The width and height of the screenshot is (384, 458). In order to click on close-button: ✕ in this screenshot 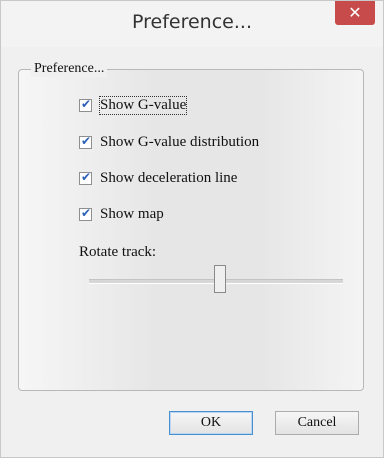, I will do `click(355, 13)`.